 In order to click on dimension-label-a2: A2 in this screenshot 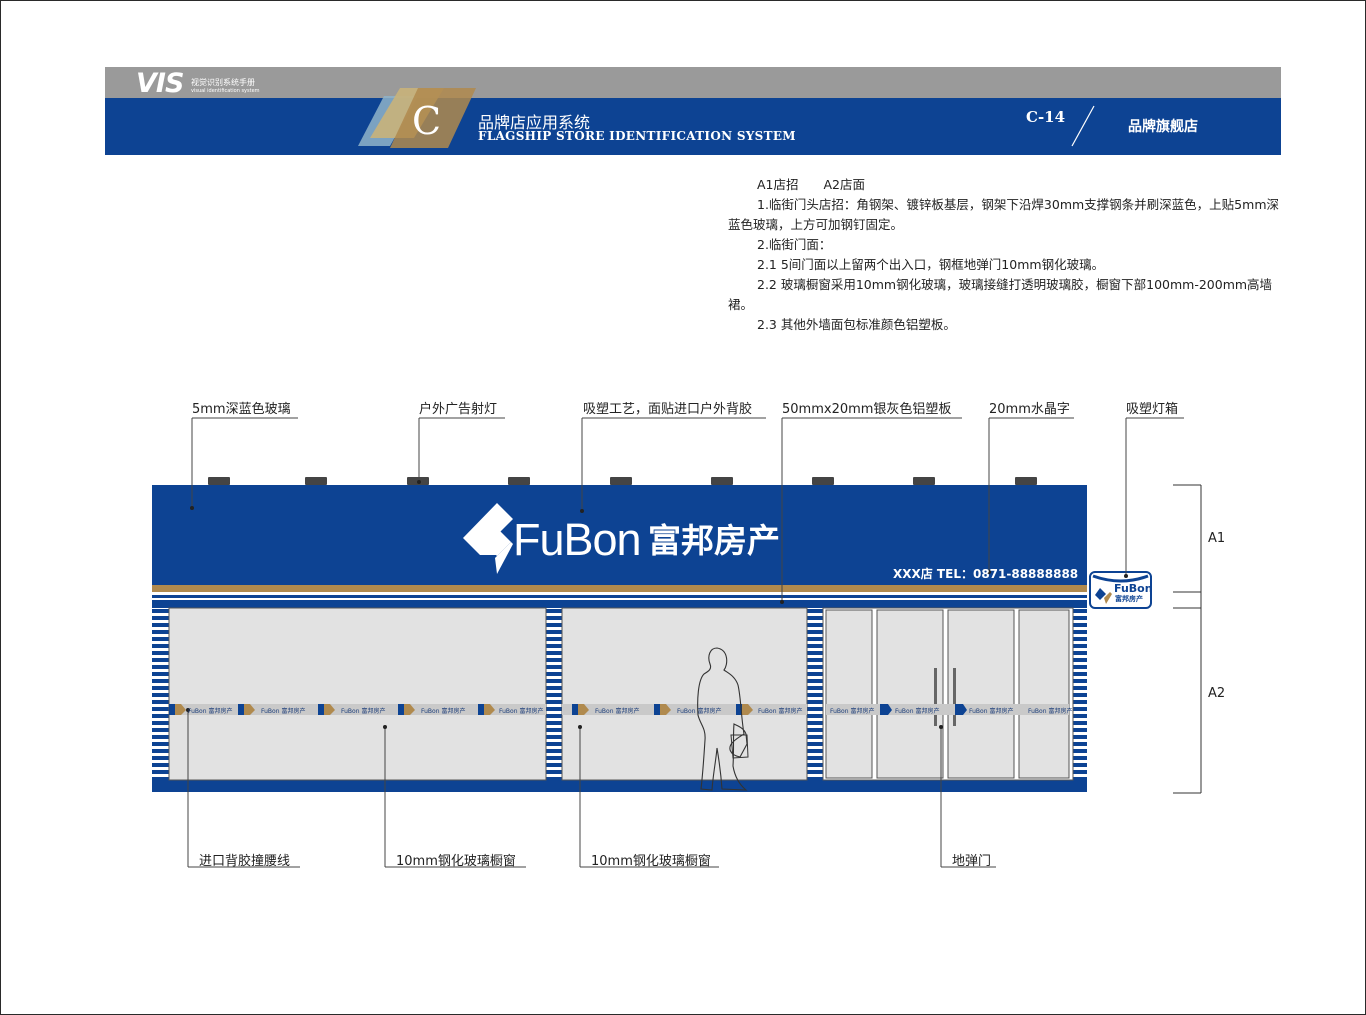, I will do `click(1217, 693)`.